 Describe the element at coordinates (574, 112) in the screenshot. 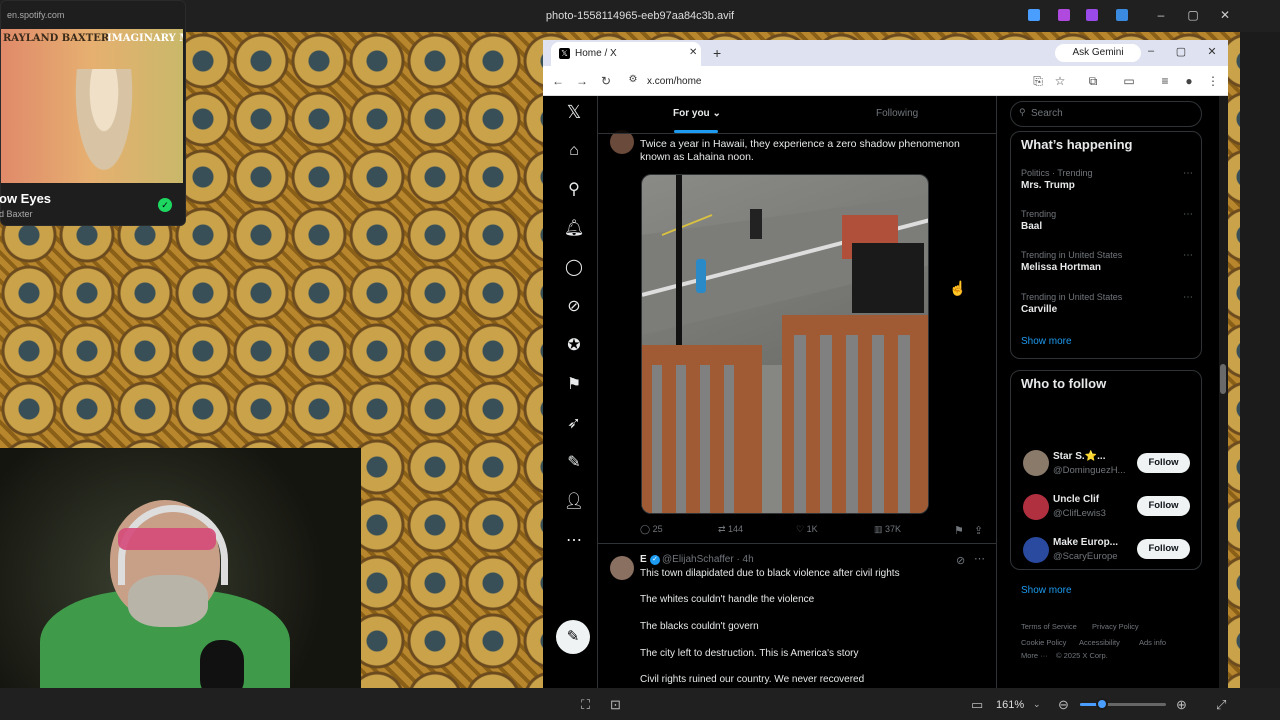

I see `x-logo-icon: 𝕏` at that location.